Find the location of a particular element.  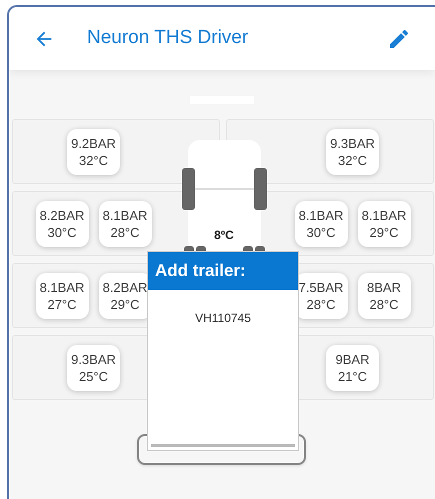

trailer-option: VH110745 is located at coordinates (223, 318).